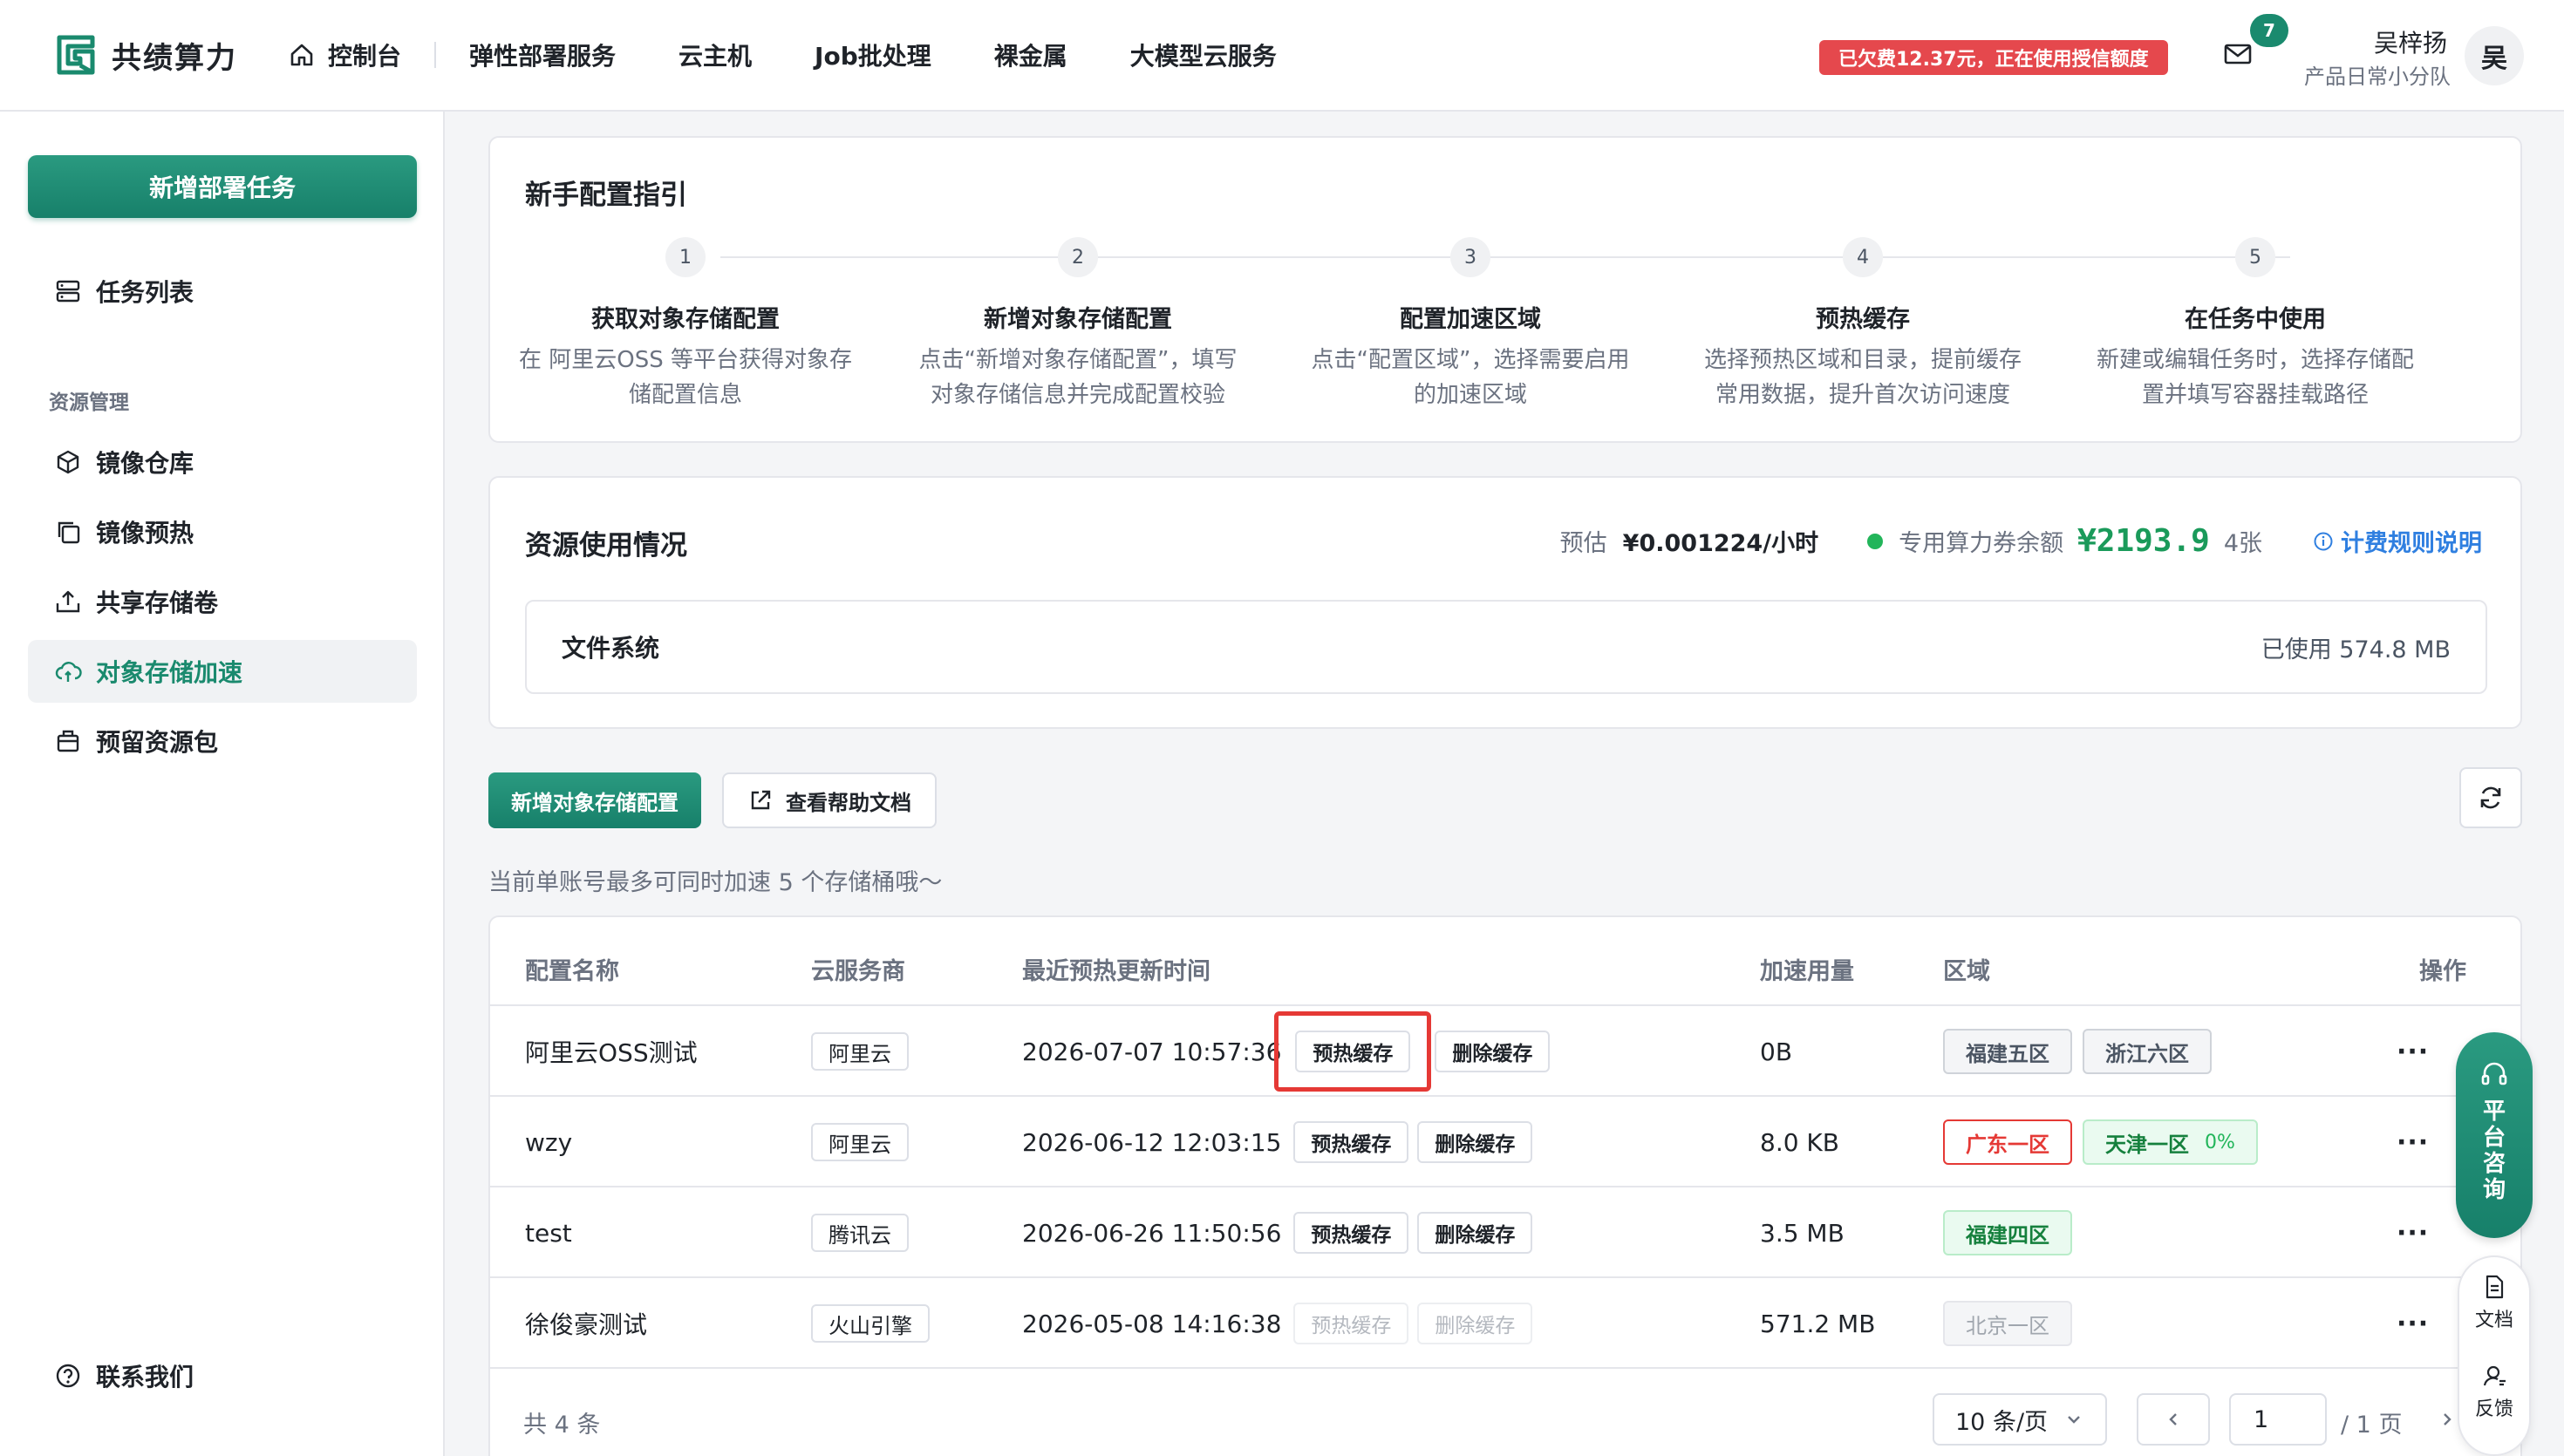 The image size is (2564, 1456). What do you see at coordinates (1470, 257) in the screenshot?
I see `step-number: 3` at bounding box center [1470, 257].